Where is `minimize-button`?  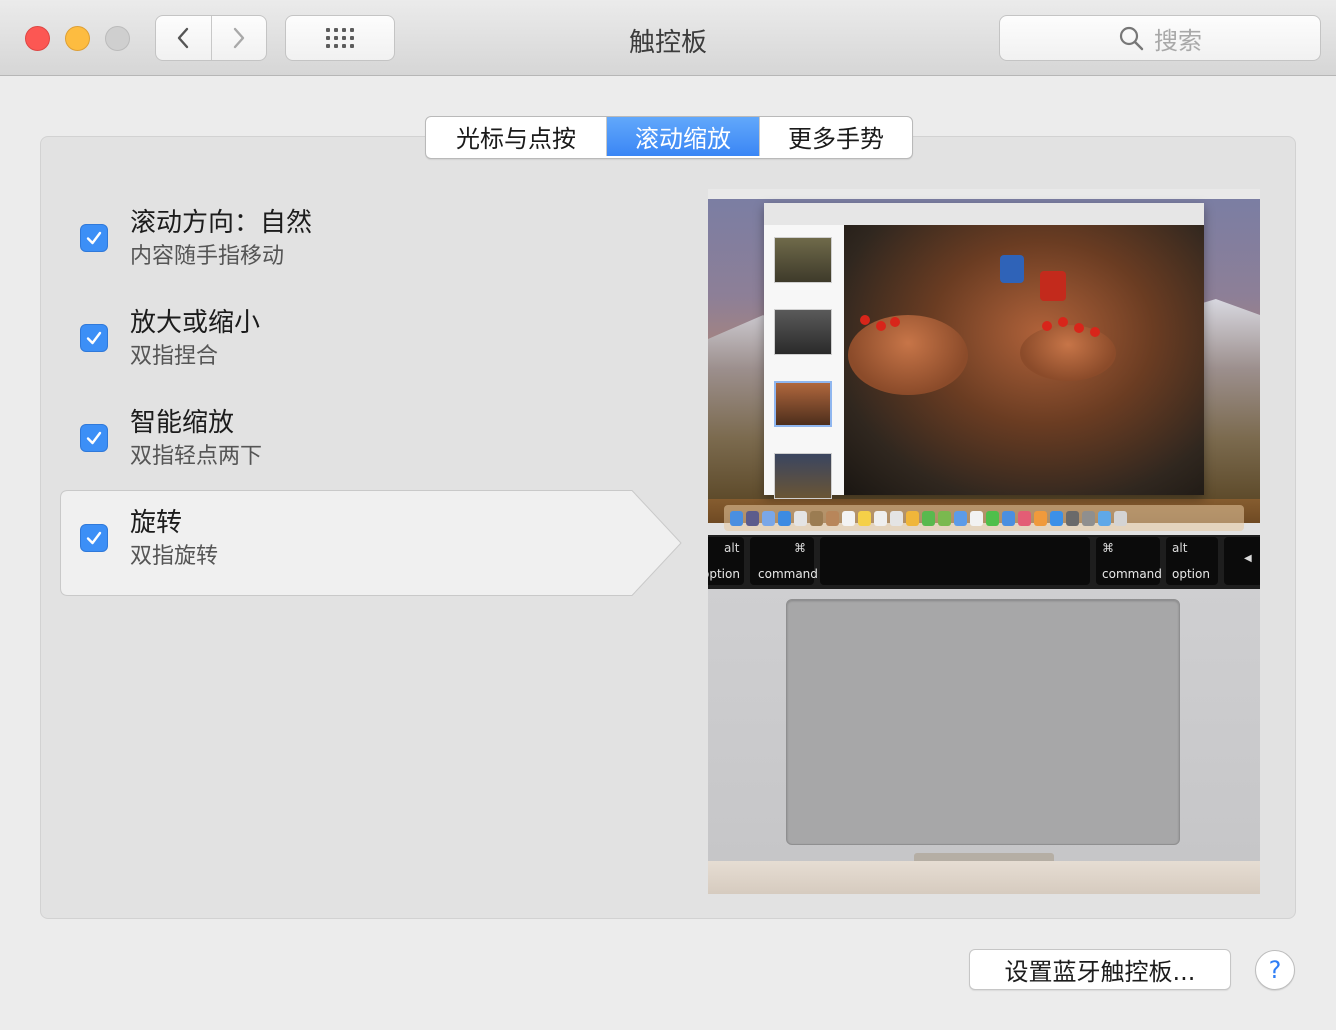
minimize-button is located at coordinates (77, 38).